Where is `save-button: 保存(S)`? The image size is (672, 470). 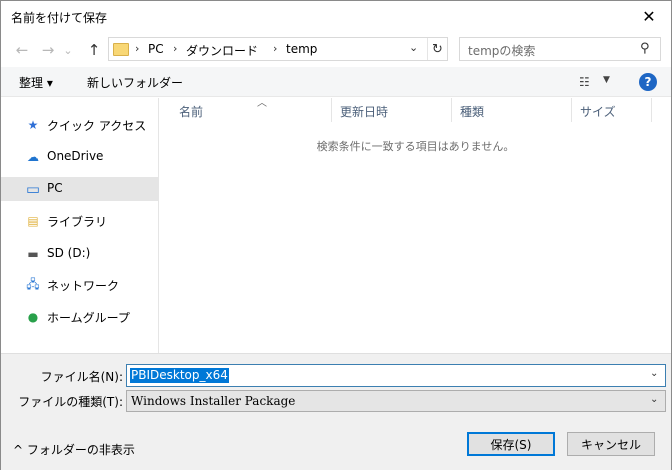 save-button: 保存(S) is located at coordinates (511, 444).